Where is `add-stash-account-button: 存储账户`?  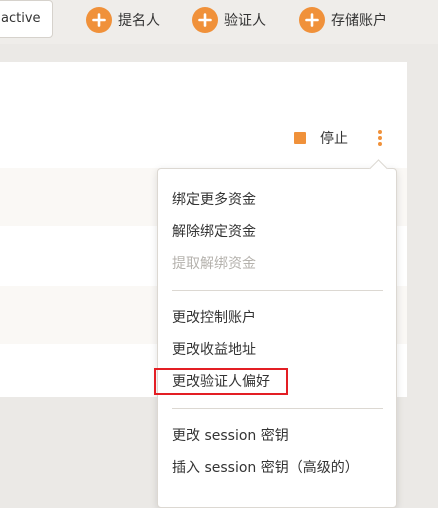 add-stash-account-button: 存储账户 is located at coordinates (343, 20).